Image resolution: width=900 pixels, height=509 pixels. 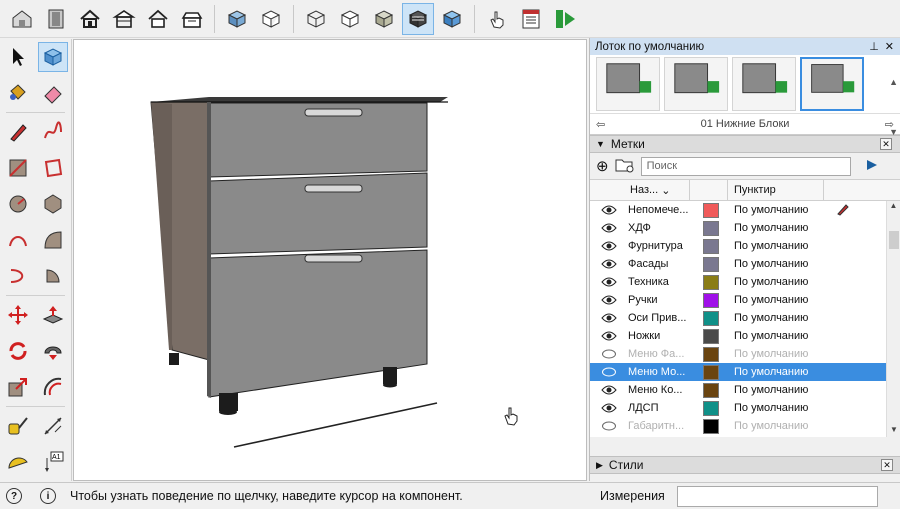 What do you see at coordinates (316, 19) in the screenshot?
I see `wireframe-style-icon` at bounding box center [316, 19].